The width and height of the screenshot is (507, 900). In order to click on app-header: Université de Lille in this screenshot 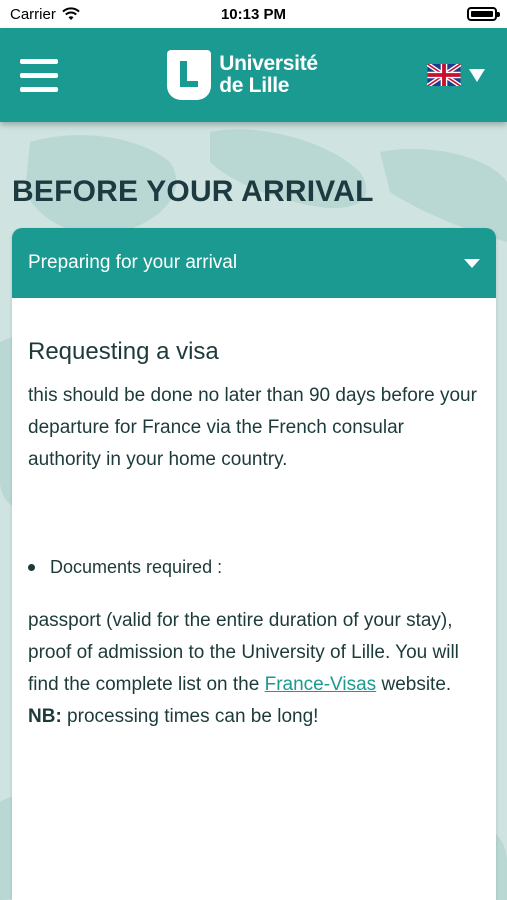, I will do `click(253, 75)`.